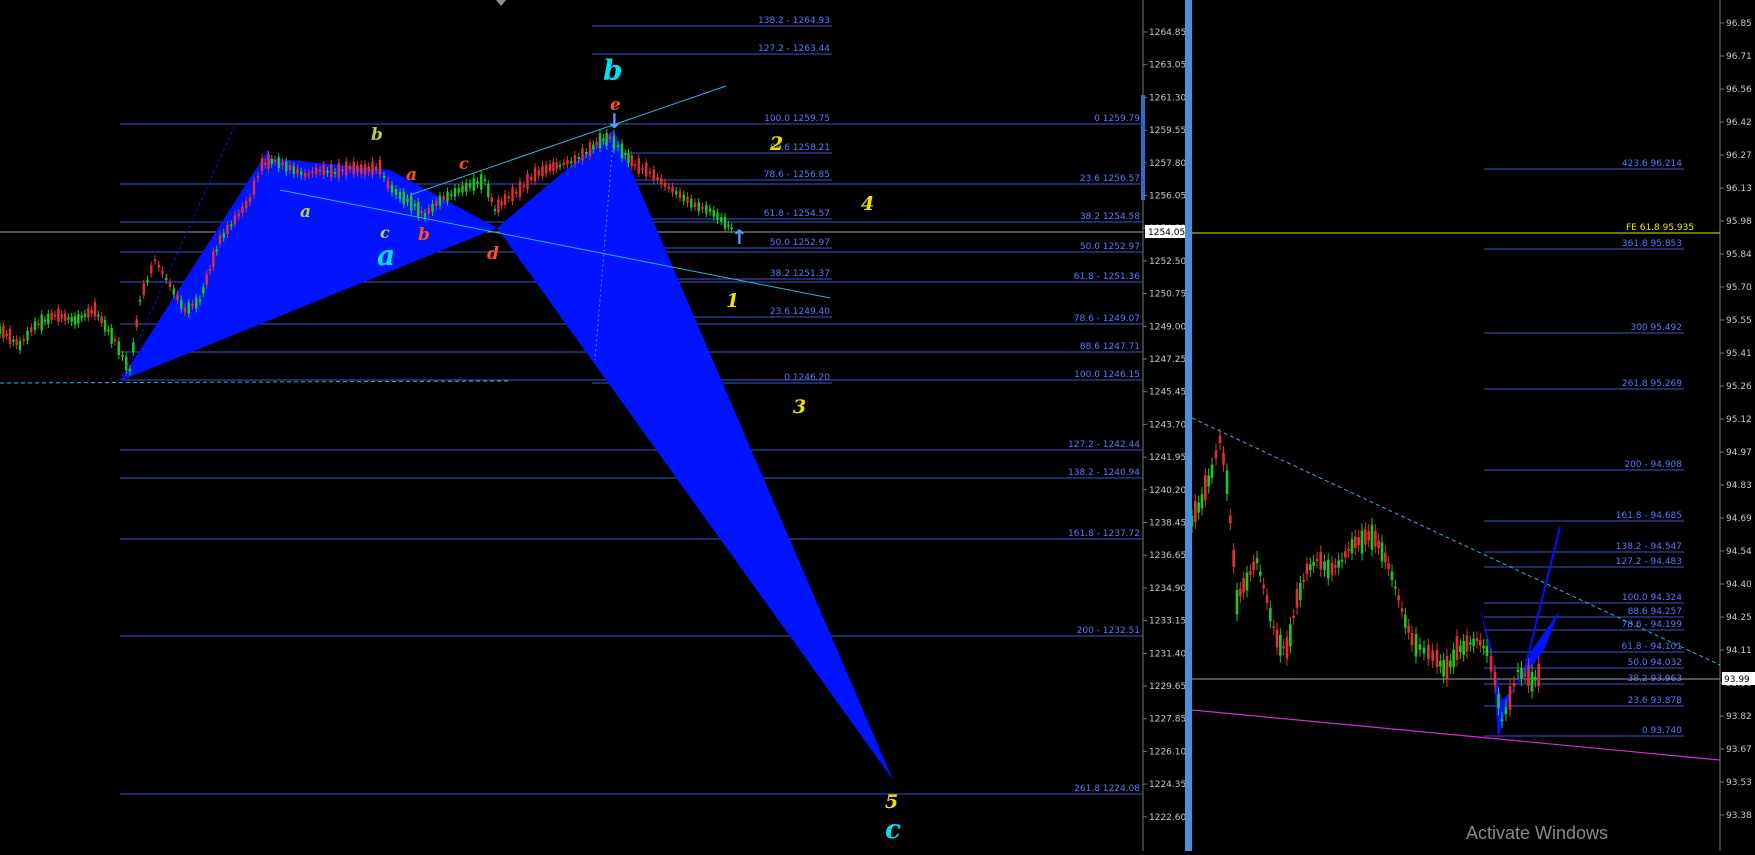 This screenshot has height=855, width=1755. What do you see at coordinates (1167, 556) in the screenshot?
I see `axis-tick-label: 1236.65` at bounding box center [1167, 556].